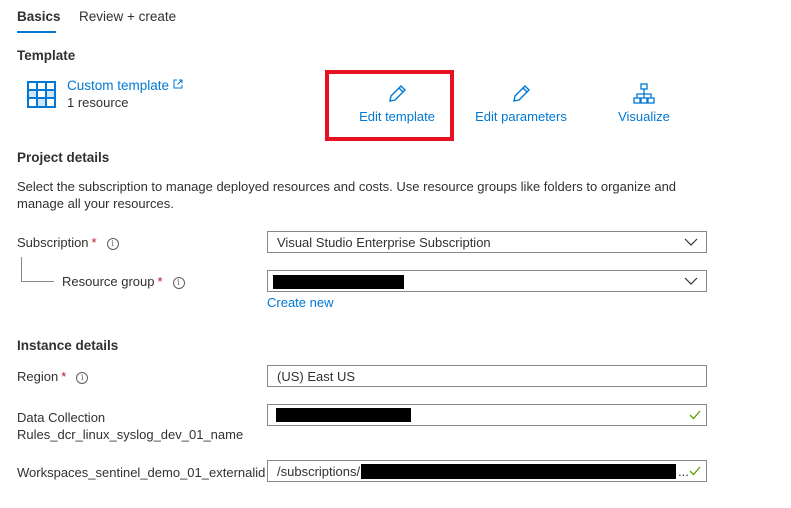 The image size is (791, 508). I want to click on visualize-button: Visualize, so click(644, 103).